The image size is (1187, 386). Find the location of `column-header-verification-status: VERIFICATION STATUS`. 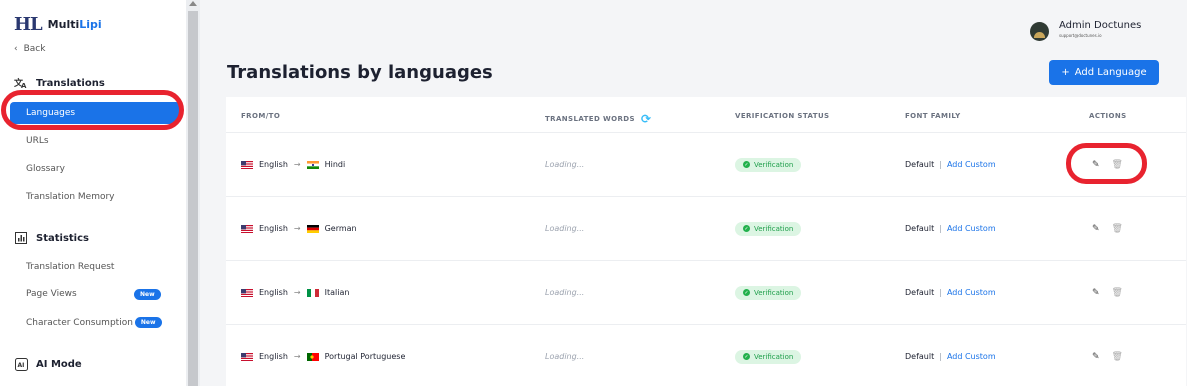

column-header-verification-status: VERIFICATION STATUS is located at coordinates (782, 116).